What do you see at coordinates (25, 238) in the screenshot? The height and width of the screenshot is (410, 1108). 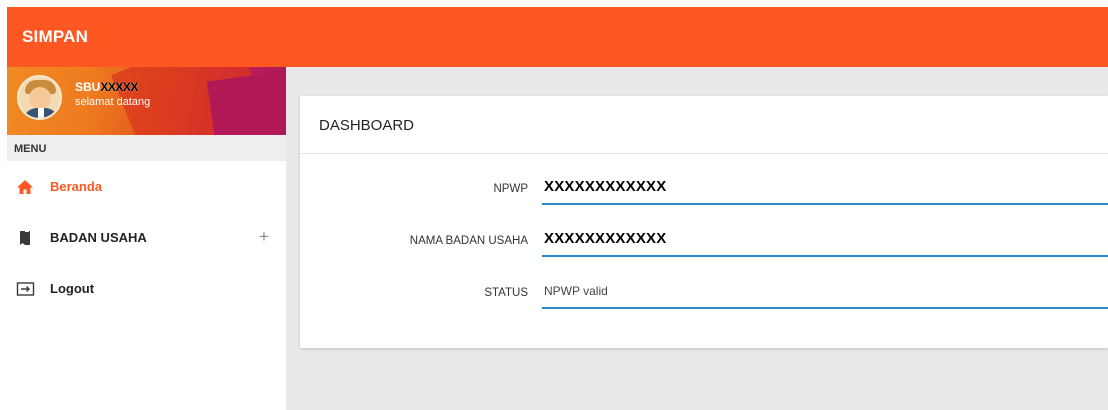 I see `book-icon` at bounding box center [25, 238].